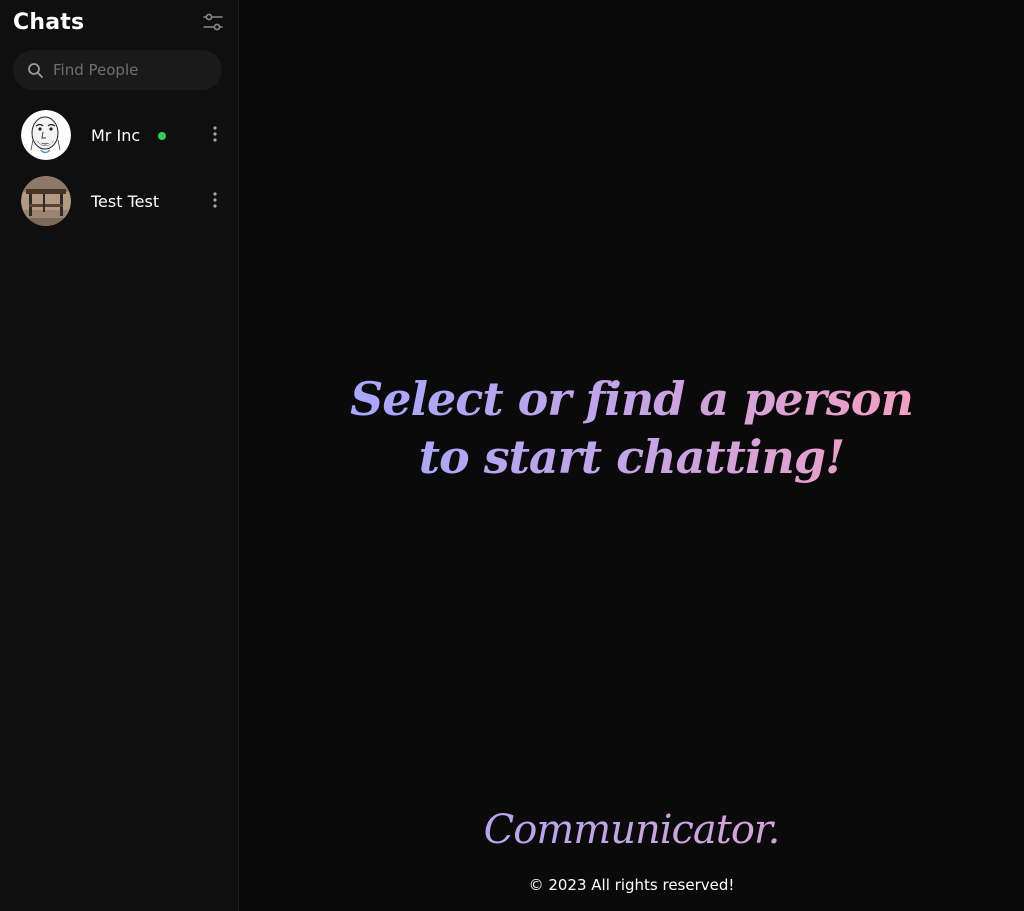 Image resolution: width=1024 pixels, height=911 pixels. I want to click on filter-button, so click(213, 22).